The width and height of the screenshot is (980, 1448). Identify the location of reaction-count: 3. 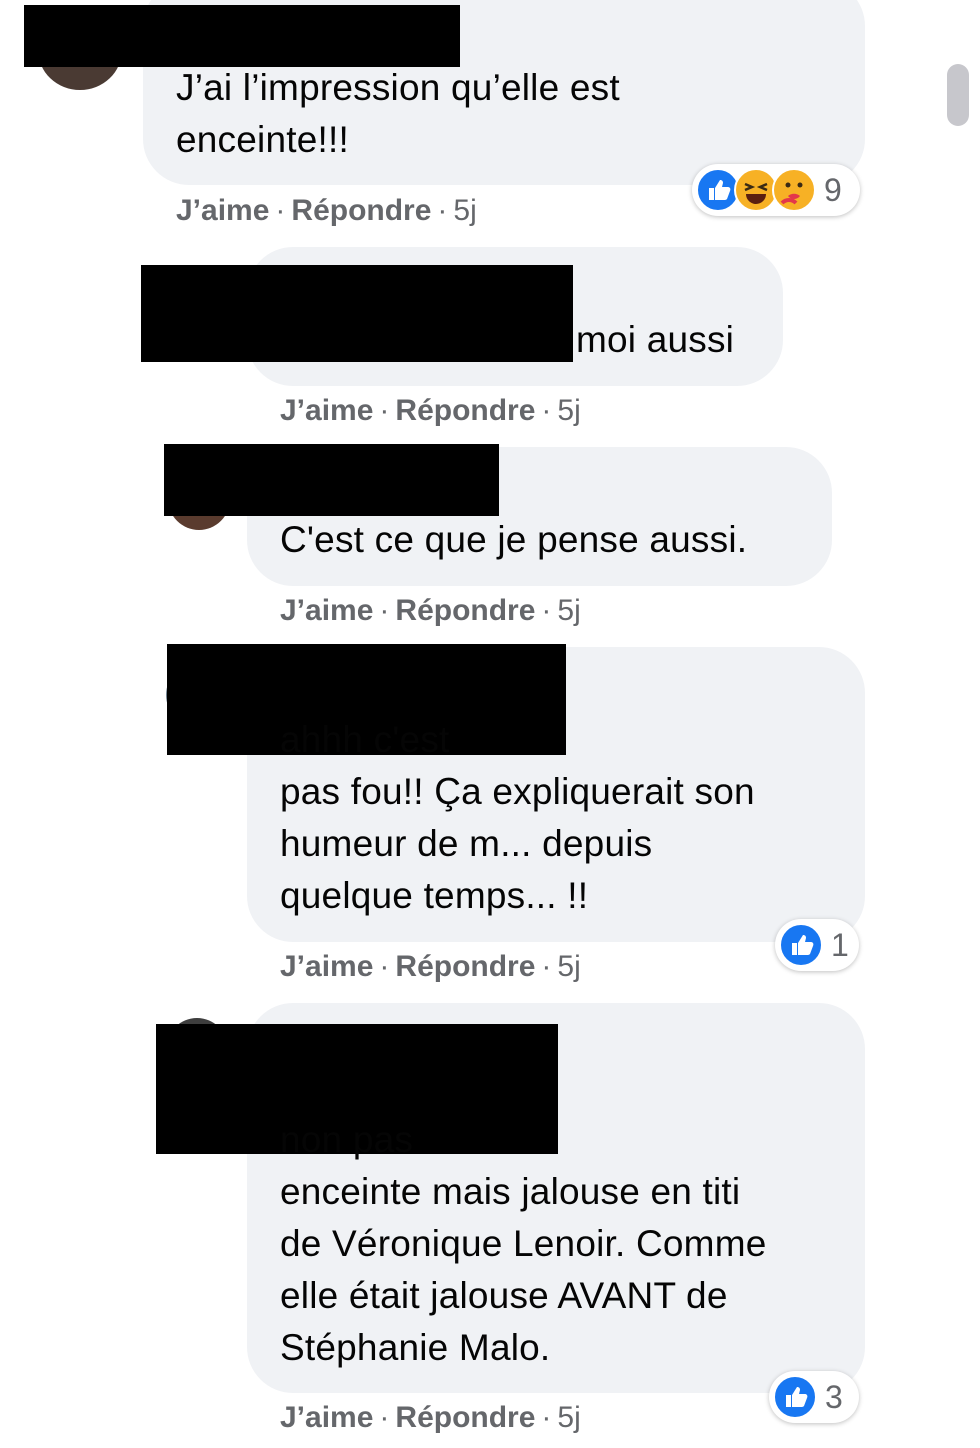
(834, 1396).